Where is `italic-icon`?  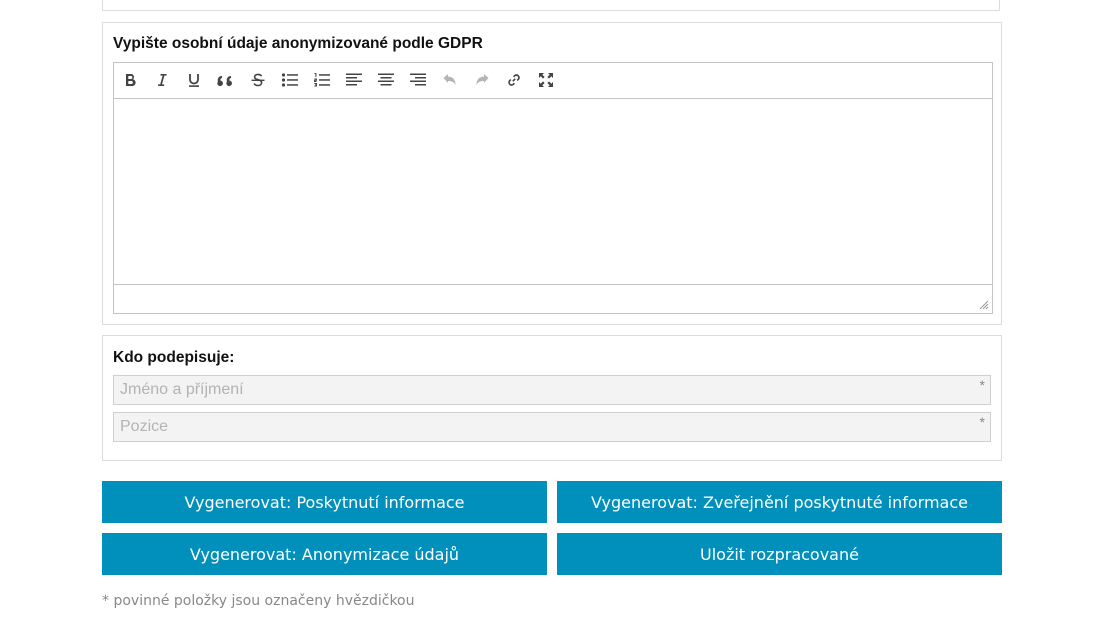
italic-icon is located at coordinates (162, 80).